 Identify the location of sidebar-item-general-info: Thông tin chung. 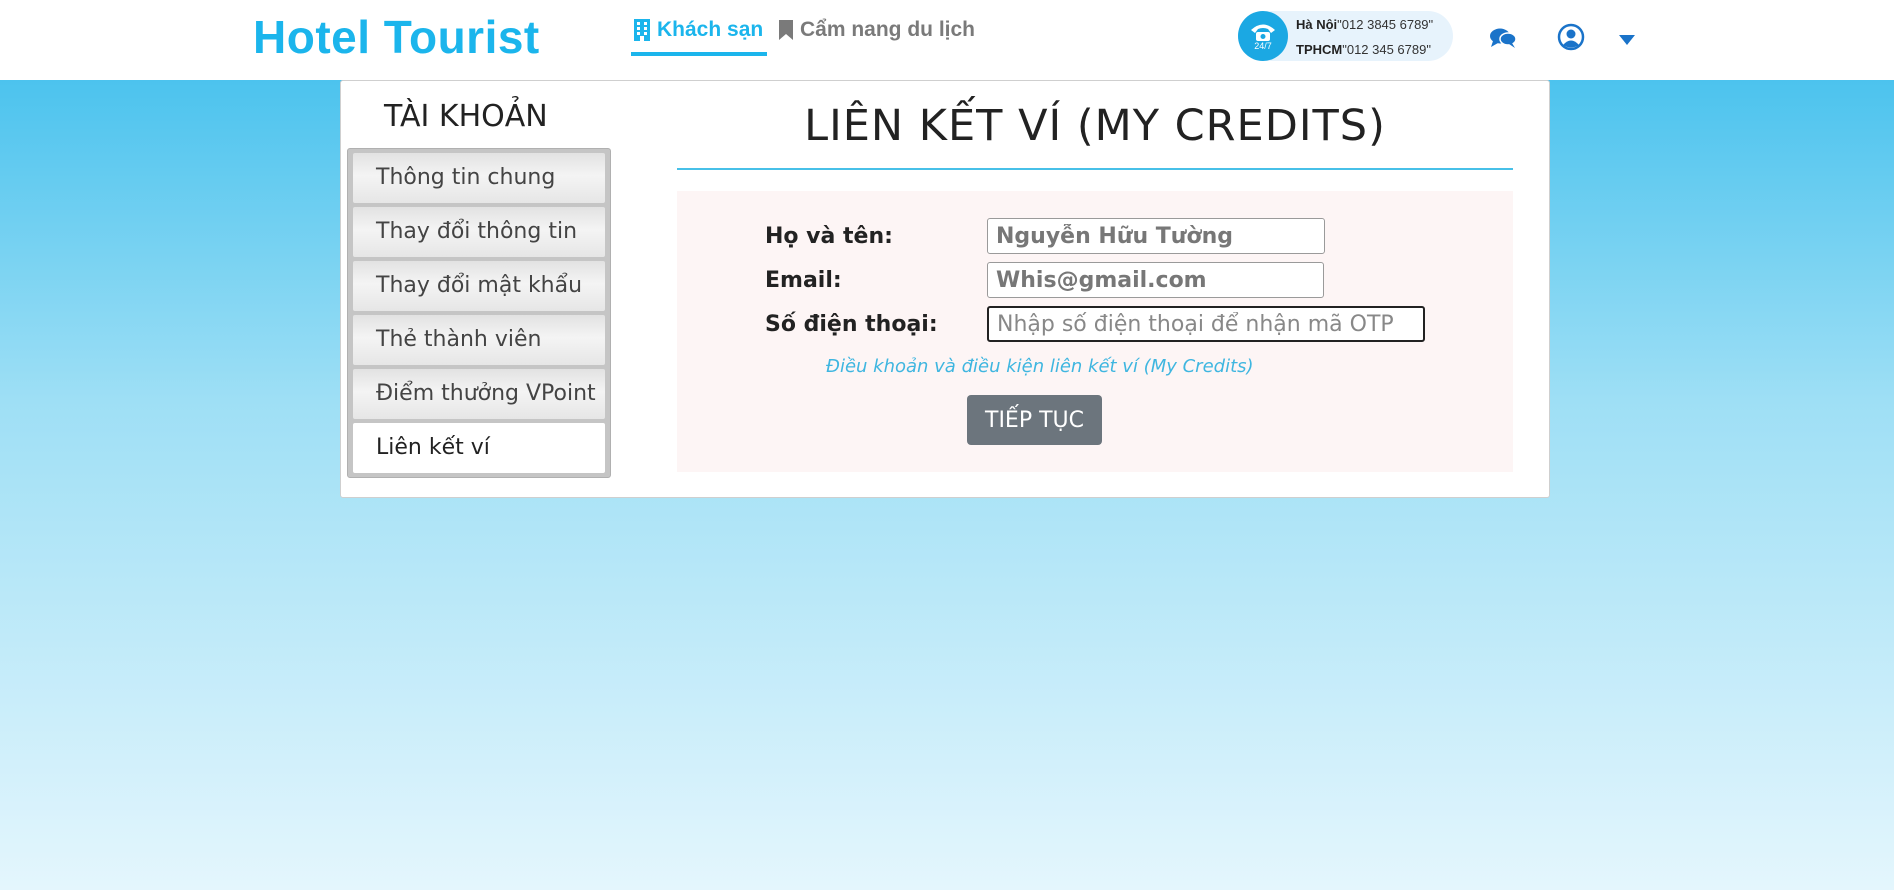
(479, 178).